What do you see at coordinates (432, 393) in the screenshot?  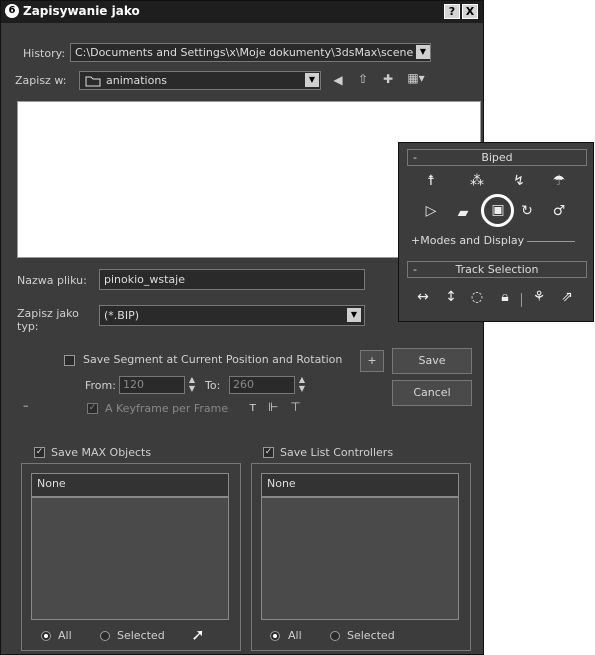 I see `cancel-button: Cancel` at bounding box center [432, 393].